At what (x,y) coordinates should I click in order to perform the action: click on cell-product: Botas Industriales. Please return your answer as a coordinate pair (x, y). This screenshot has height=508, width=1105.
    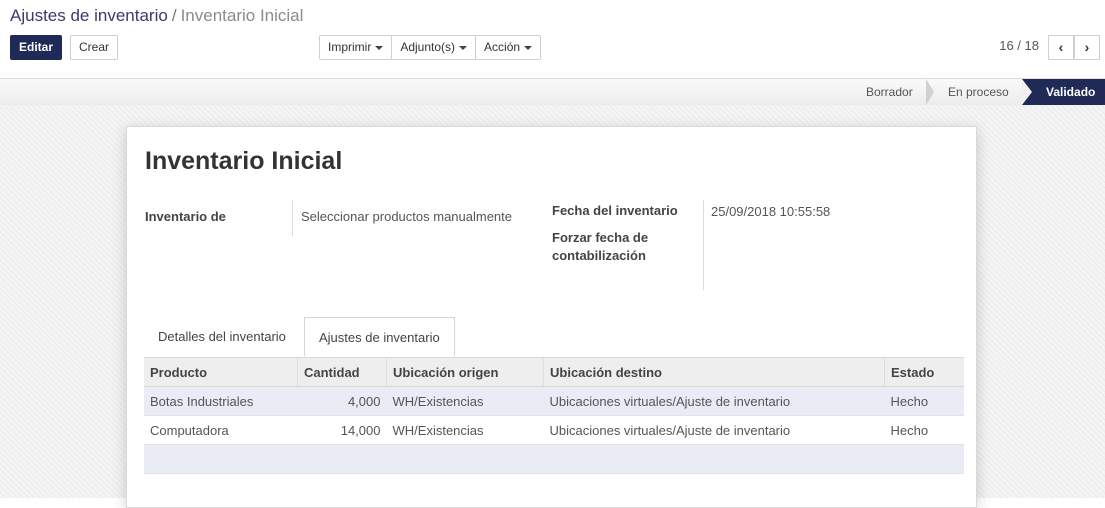
    Looking at the image, I should click on (221, 401).